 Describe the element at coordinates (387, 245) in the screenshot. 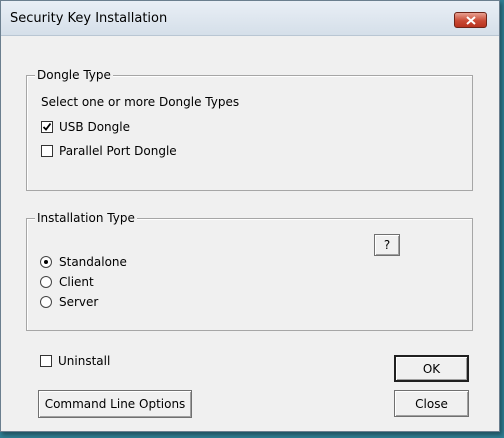

I see `help-button: ?` at that location.